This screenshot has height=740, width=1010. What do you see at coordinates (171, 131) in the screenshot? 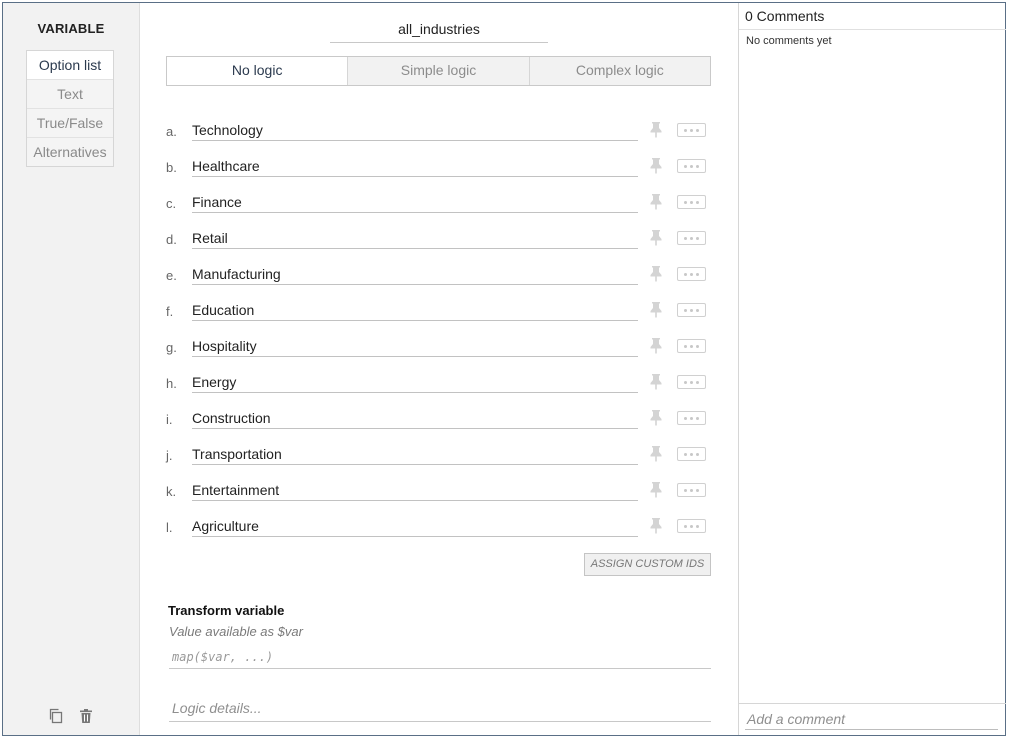
I see `option-letter: a.` at bounding box center [171, 131].